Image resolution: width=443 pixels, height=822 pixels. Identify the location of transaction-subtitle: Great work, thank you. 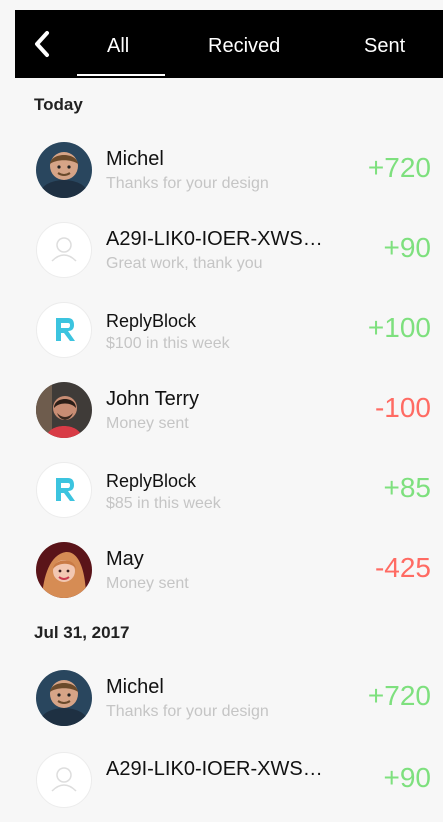
(184, 263).